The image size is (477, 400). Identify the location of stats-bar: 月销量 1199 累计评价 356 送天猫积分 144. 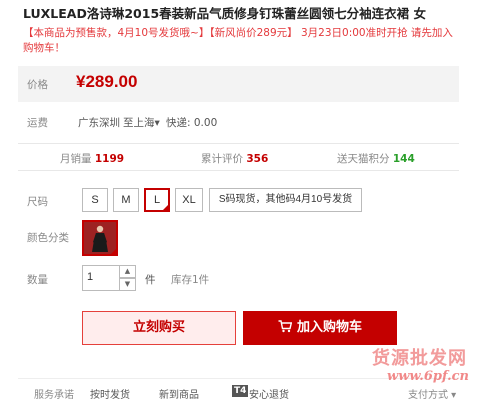
(238, 157).